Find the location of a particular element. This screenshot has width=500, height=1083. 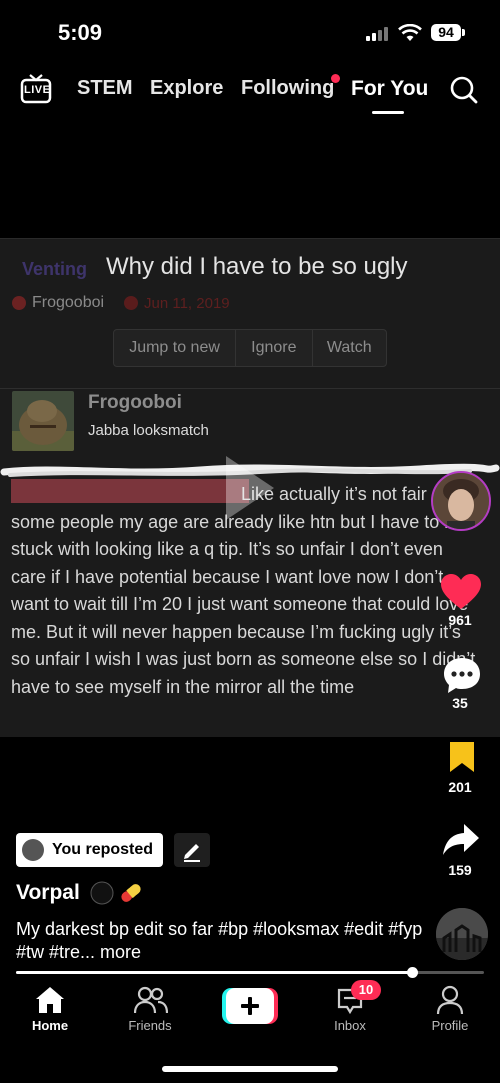

edit-repost-button is located at coordinates (192, 850).